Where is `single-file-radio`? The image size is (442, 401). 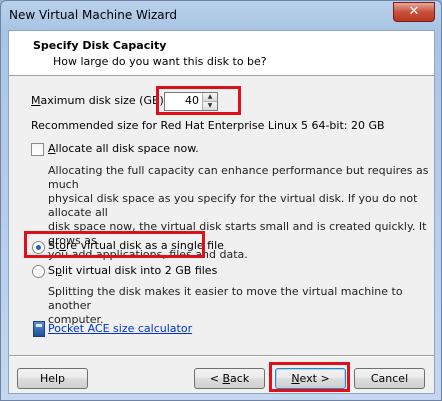
single-file-radio is located at coordinates (38, 247).